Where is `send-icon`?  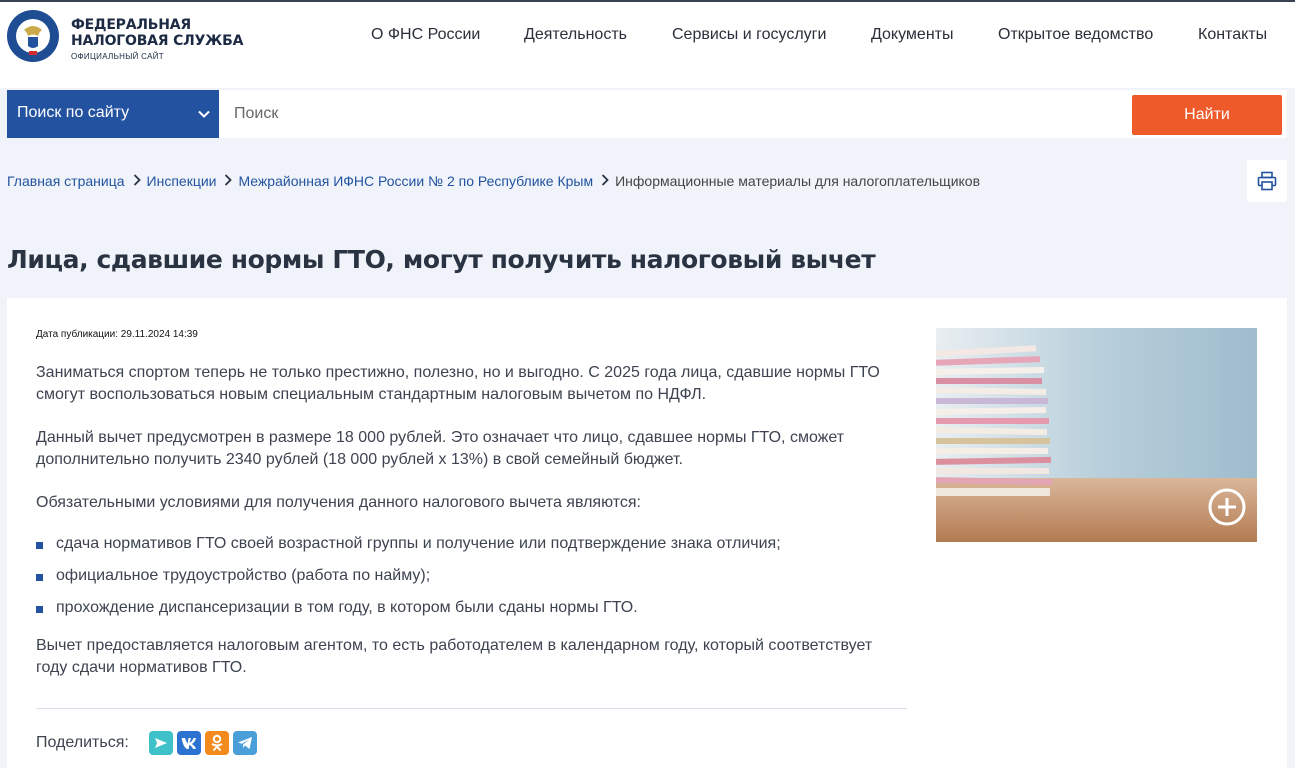
send-icon is located at coordinates (160, 743).